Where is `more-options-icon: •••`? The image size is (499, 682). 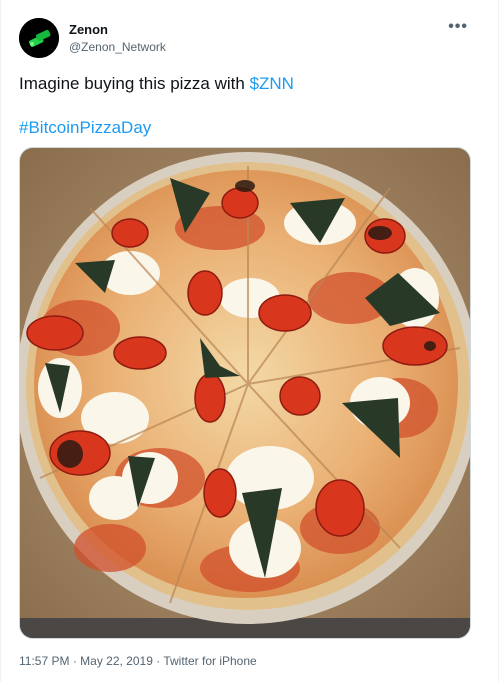
more-options-icon: ••• is located at coordinates (458, 27).